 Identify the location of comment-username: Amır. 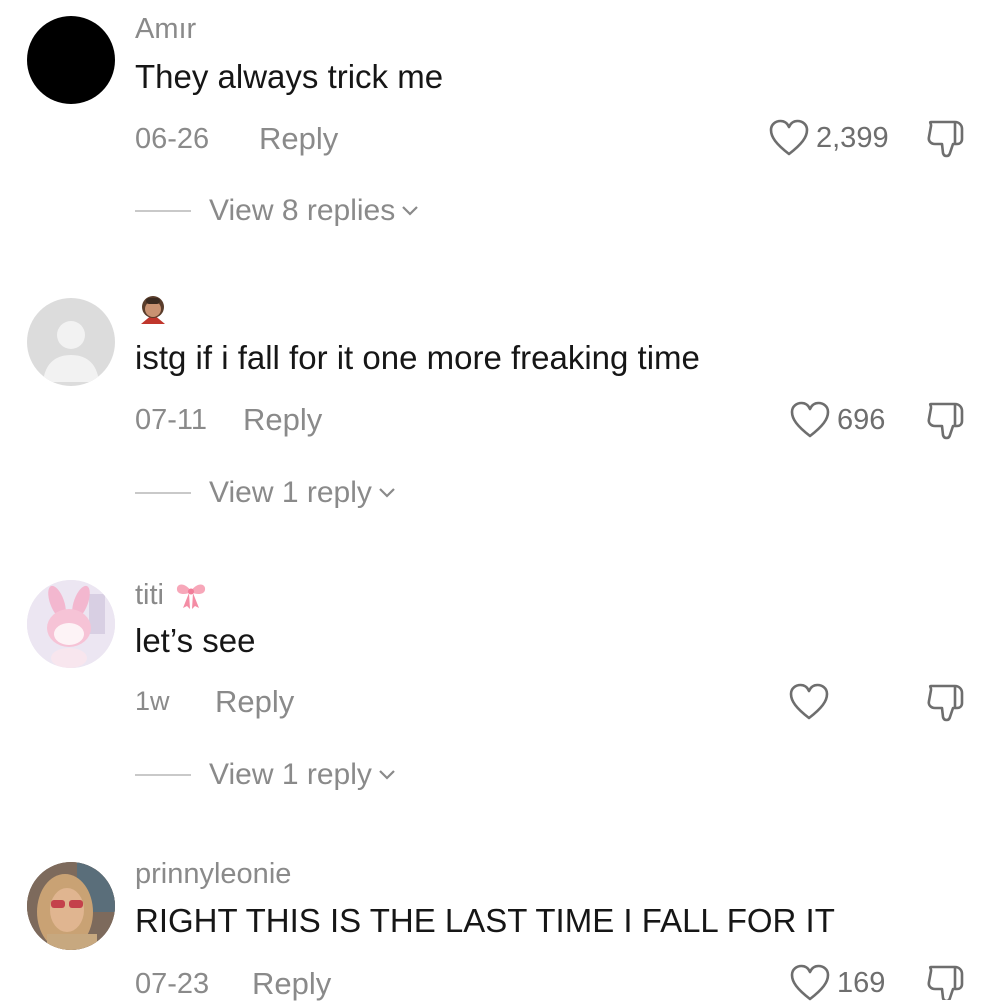
(165, 29).